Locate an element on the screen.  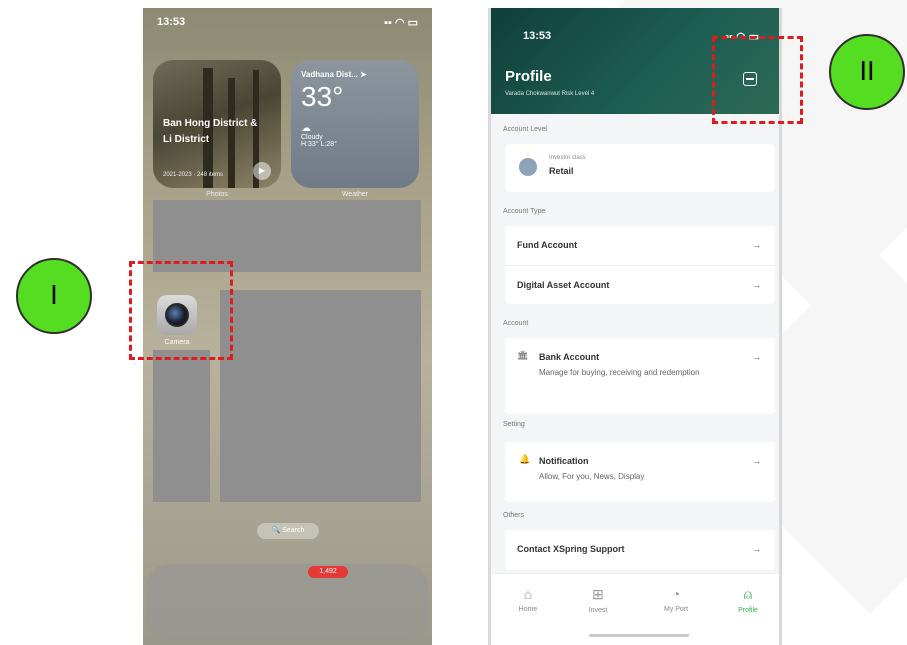
tab-profile-label: Profile is located at coordinates (748, 610).